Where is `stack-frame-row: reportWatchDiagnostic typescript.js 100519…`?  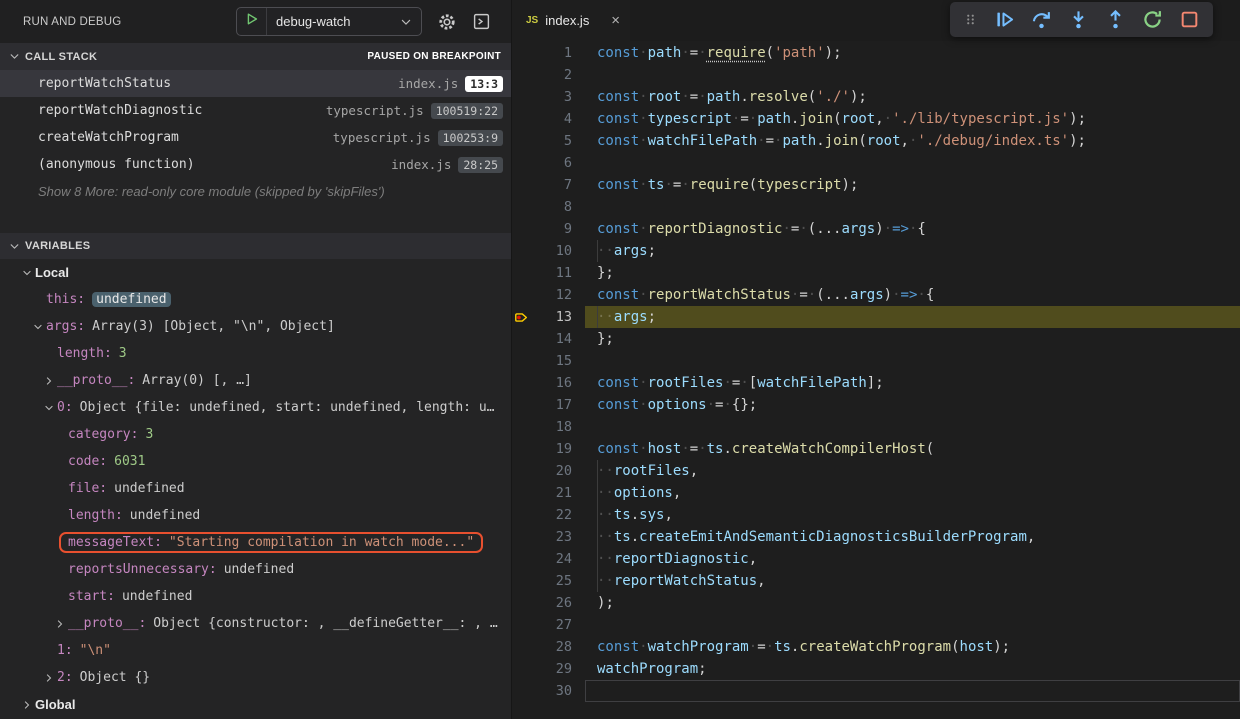 stack-frame-row: reportWatchDiagnostic typescript.js 100519… is located at coordinates (255, 110).